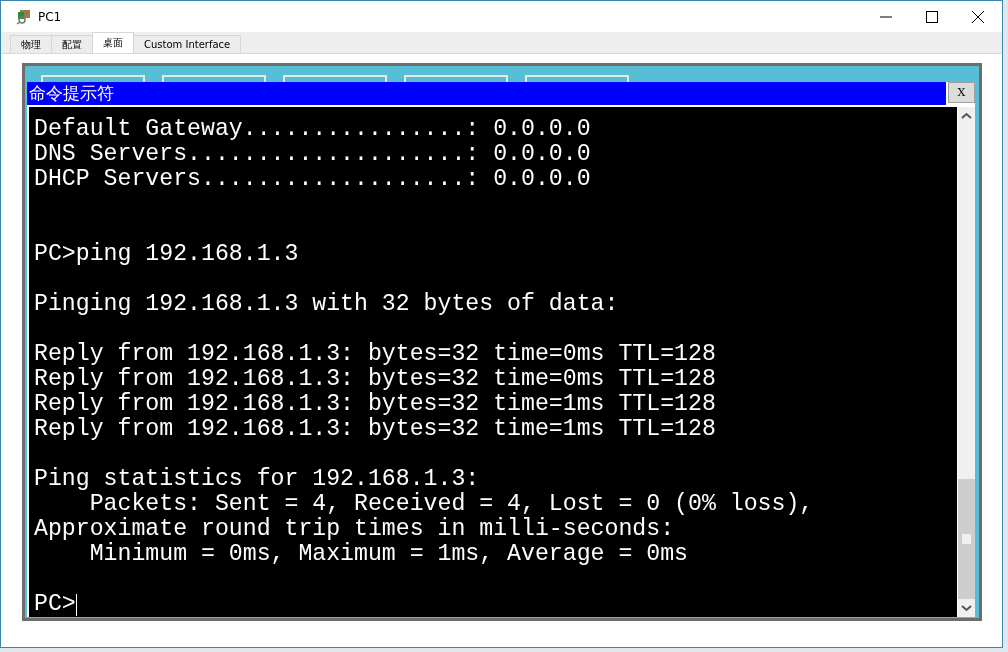  What do you see at coordinates (978, 16) in the screenshot?
I see `close-icon` at bounding box center [978, 16].